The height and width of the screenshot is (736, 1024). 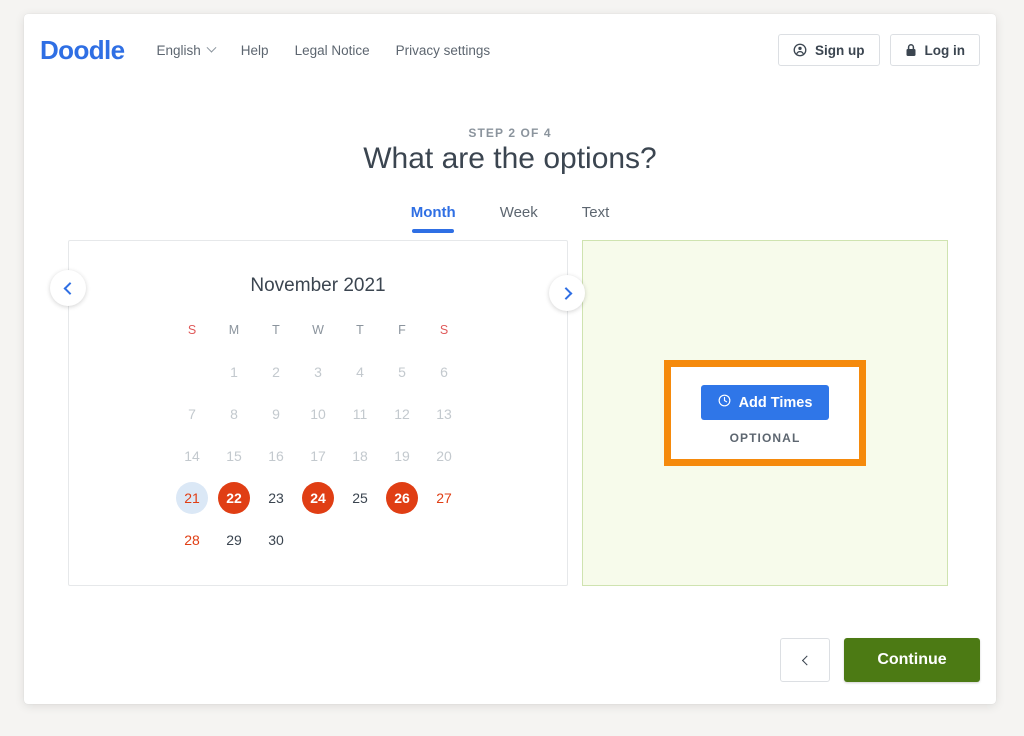 I want to click on calendar-day-label-16: 16, so click(x=276, y=456).